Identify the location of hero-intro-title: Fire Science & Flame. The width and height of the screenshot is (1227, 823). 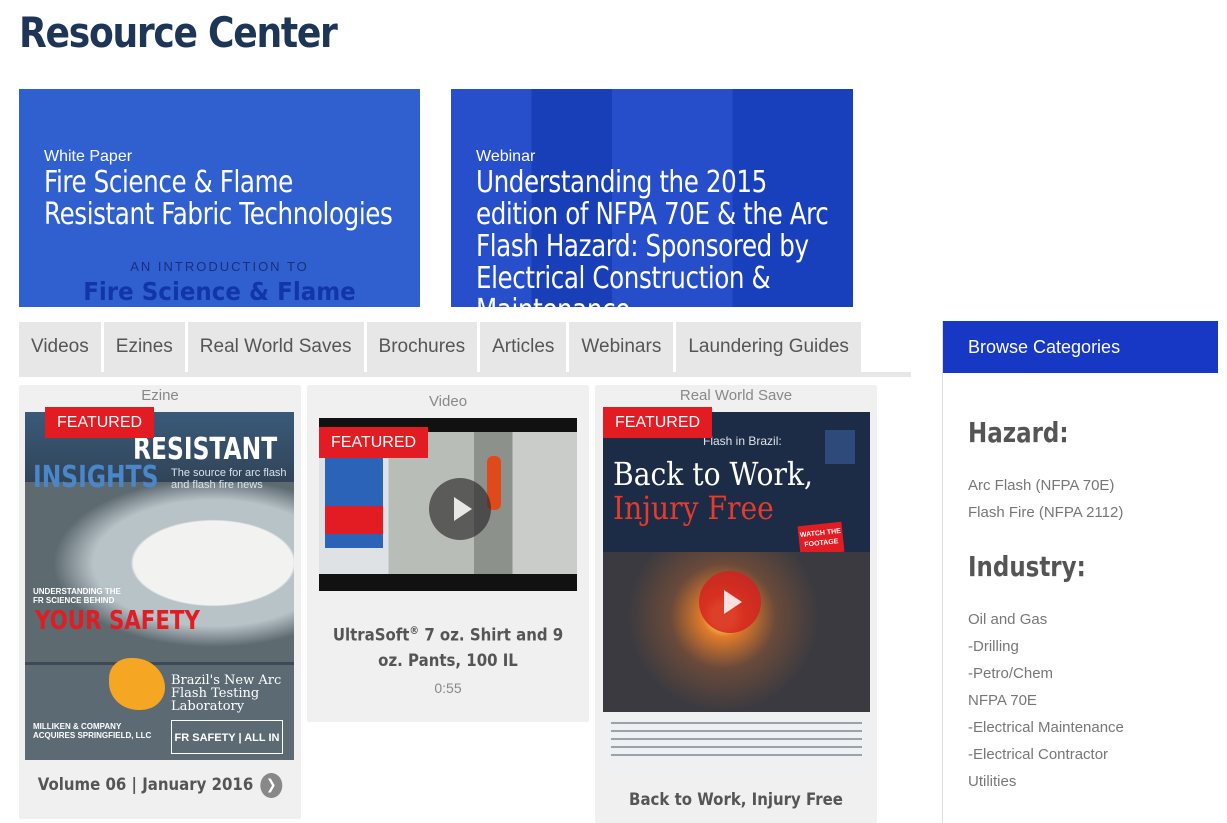
(219, 291).